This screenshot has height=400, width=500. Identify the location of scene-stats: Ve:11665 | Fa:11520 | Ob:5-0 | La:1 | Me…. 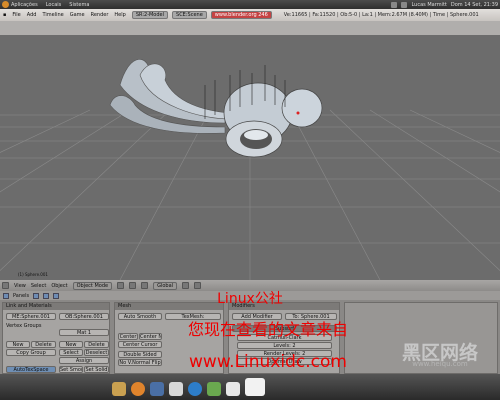
(381, 15).